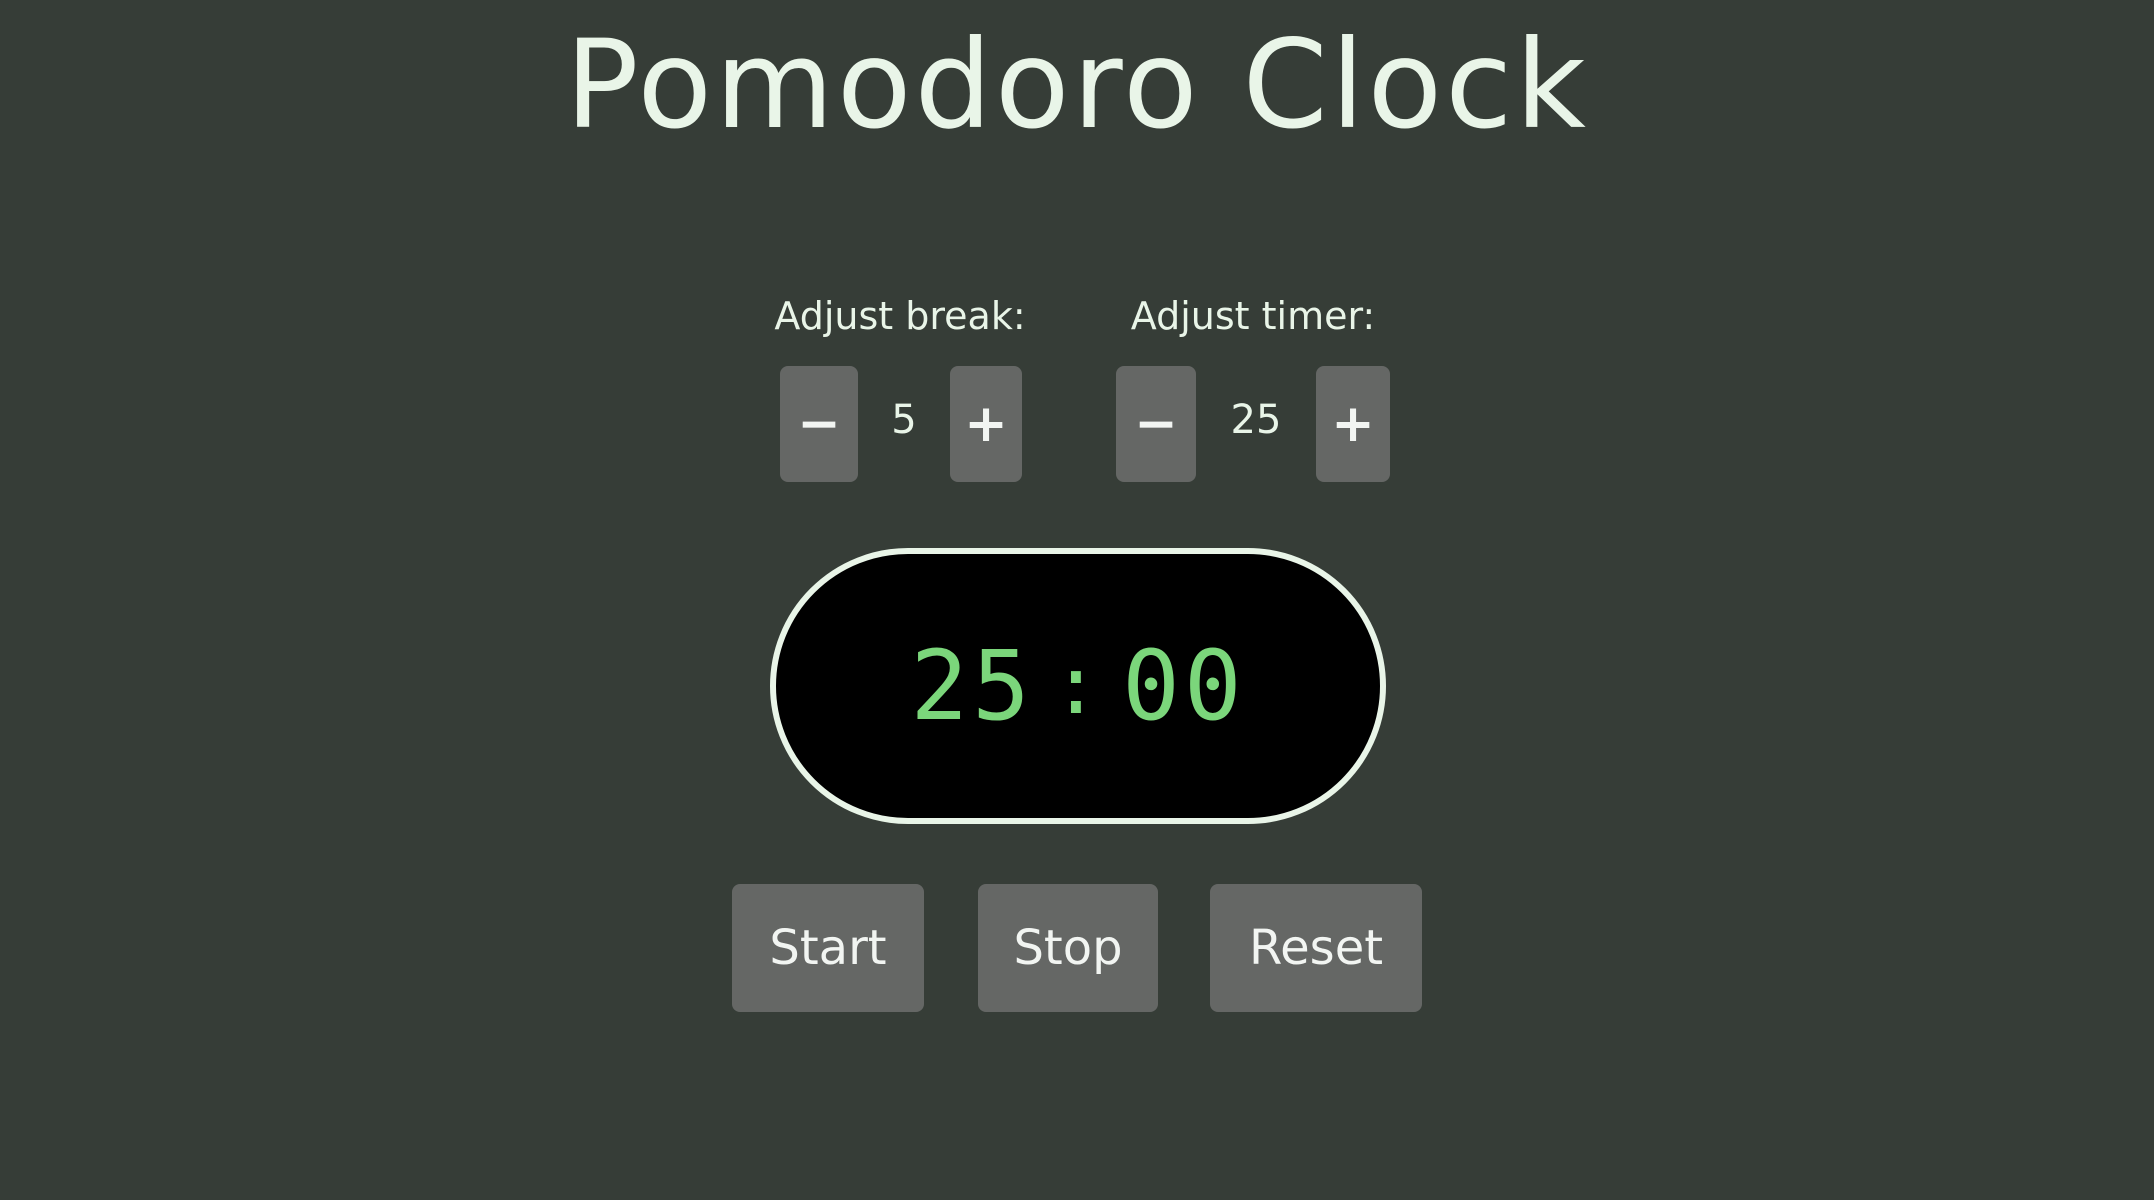 This screenshot has height=1200, width=2154. I want to click on time-readout: 25 : 00, so click(1077, 686).